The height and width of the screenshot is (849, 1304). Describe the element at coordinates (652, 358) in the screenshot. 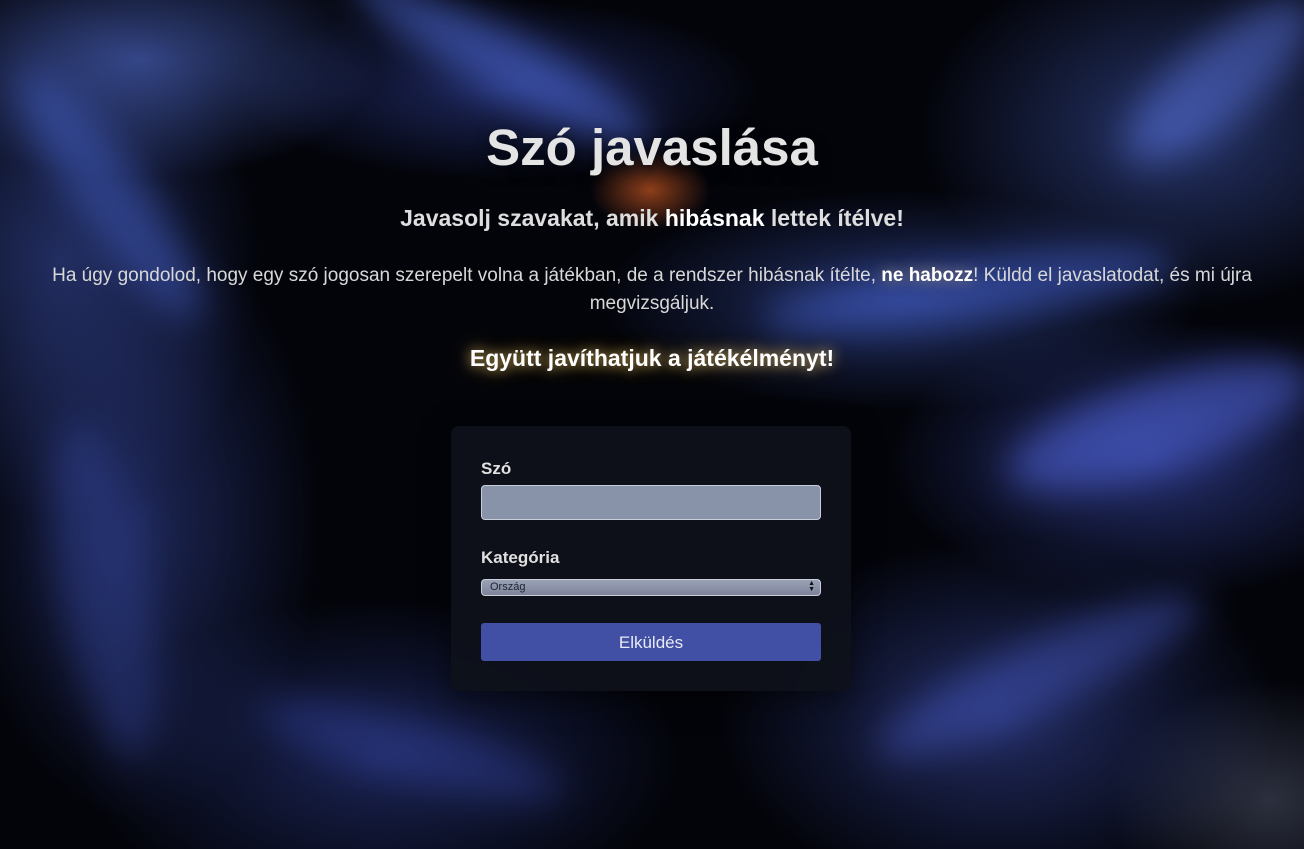

I see `page-motto: Együtt javíthatjuk a játékélményt!` at that location.